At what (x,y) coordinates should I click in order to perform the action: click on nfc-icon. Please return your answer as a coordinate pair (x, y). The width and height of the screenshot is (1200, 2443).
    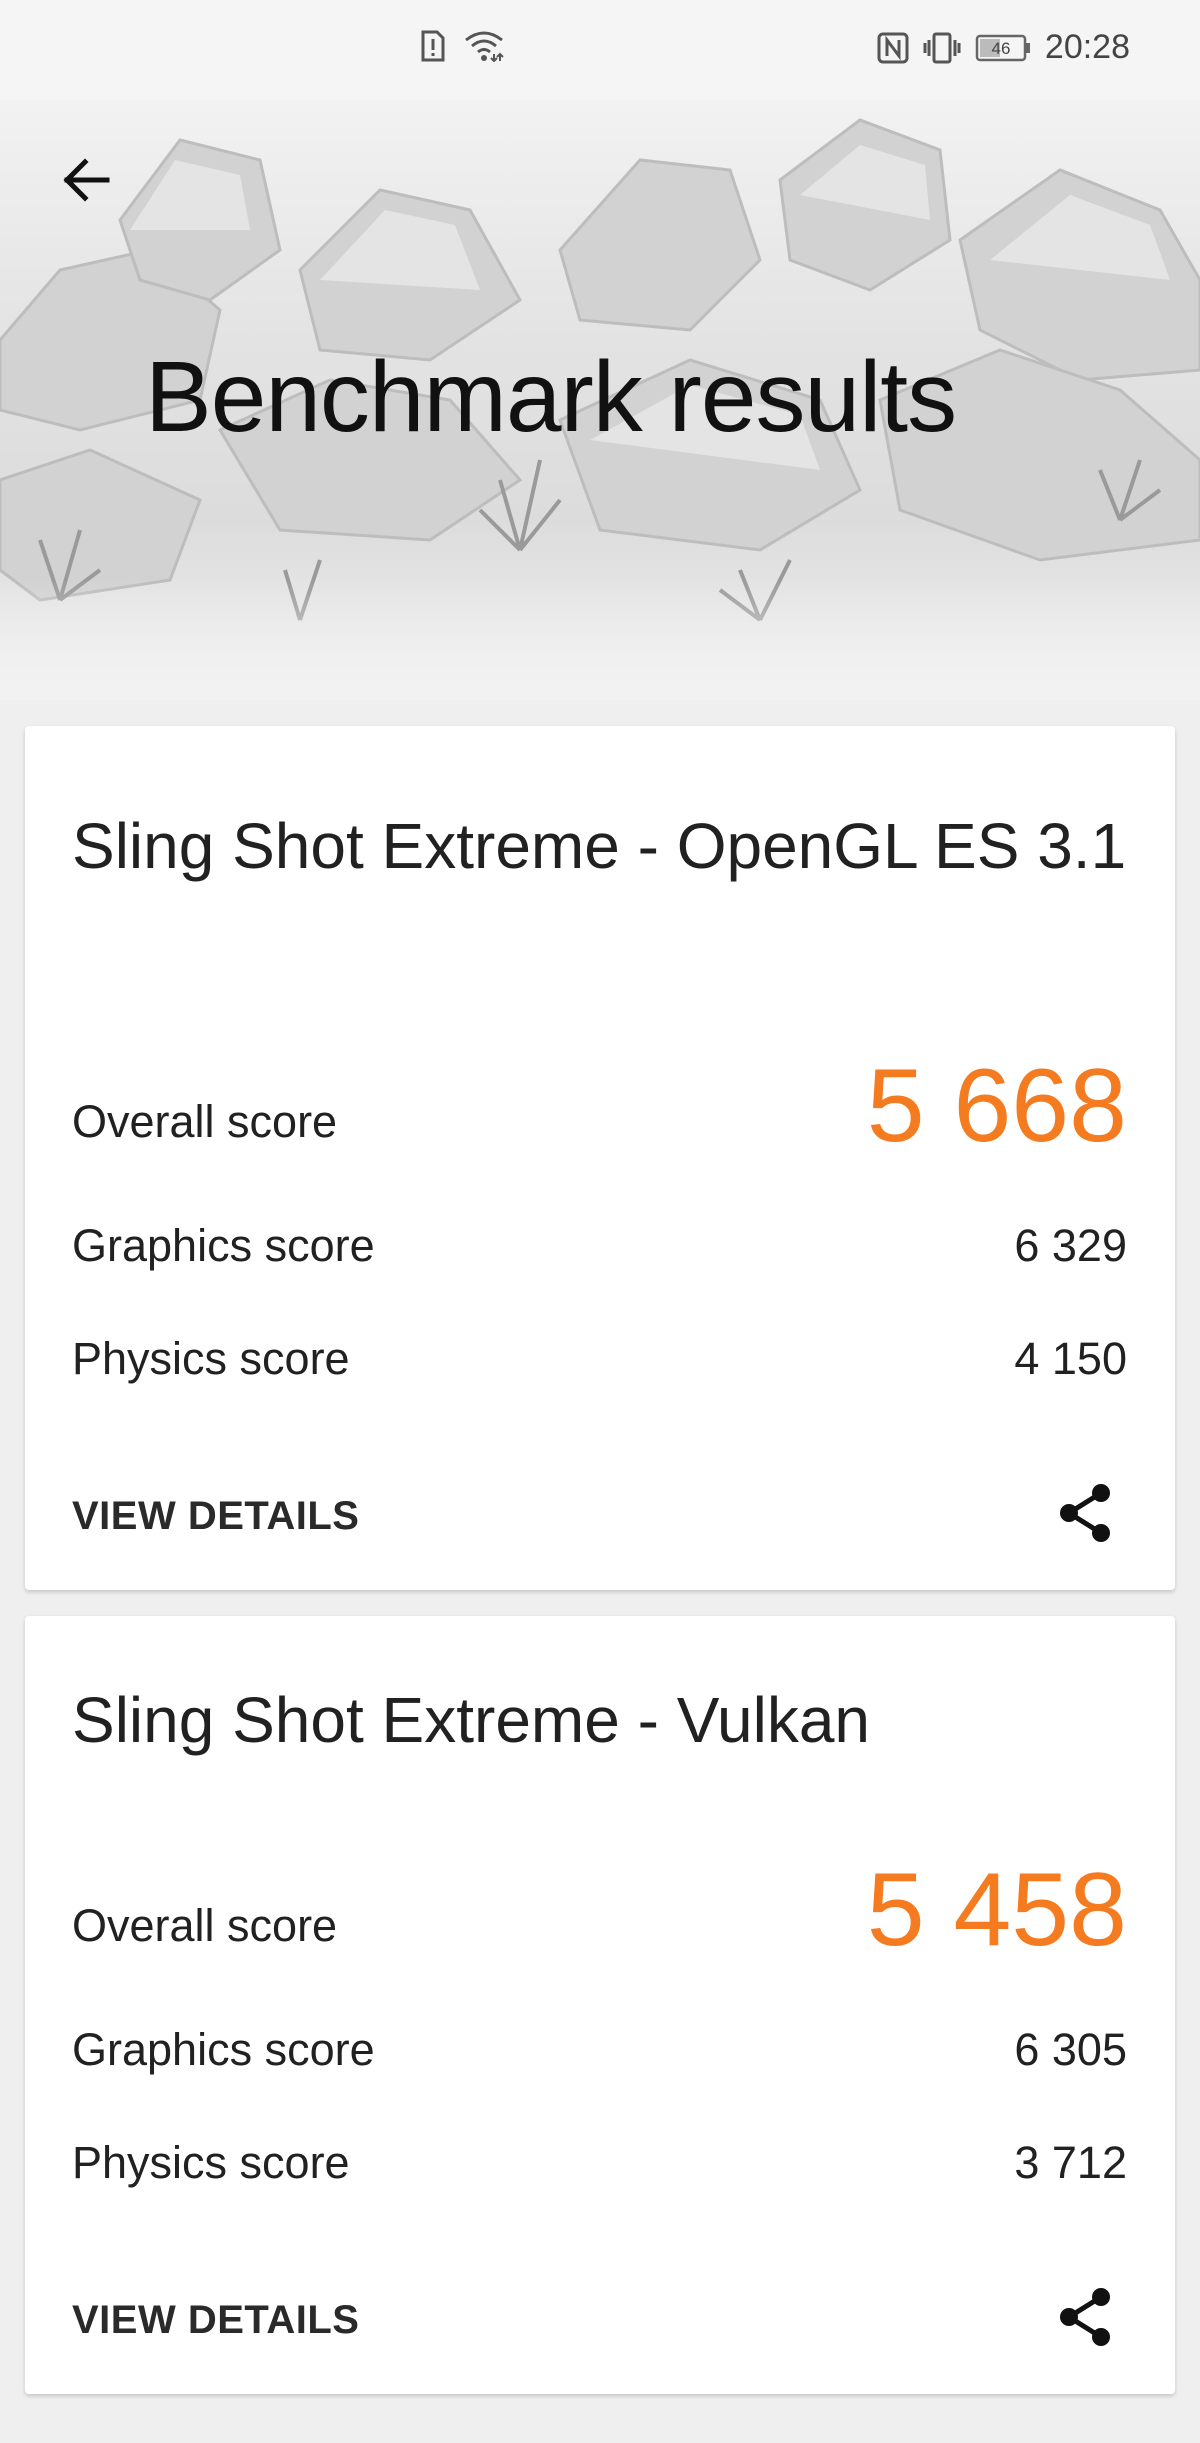
    Looking at the image, I should click on (893, 48).